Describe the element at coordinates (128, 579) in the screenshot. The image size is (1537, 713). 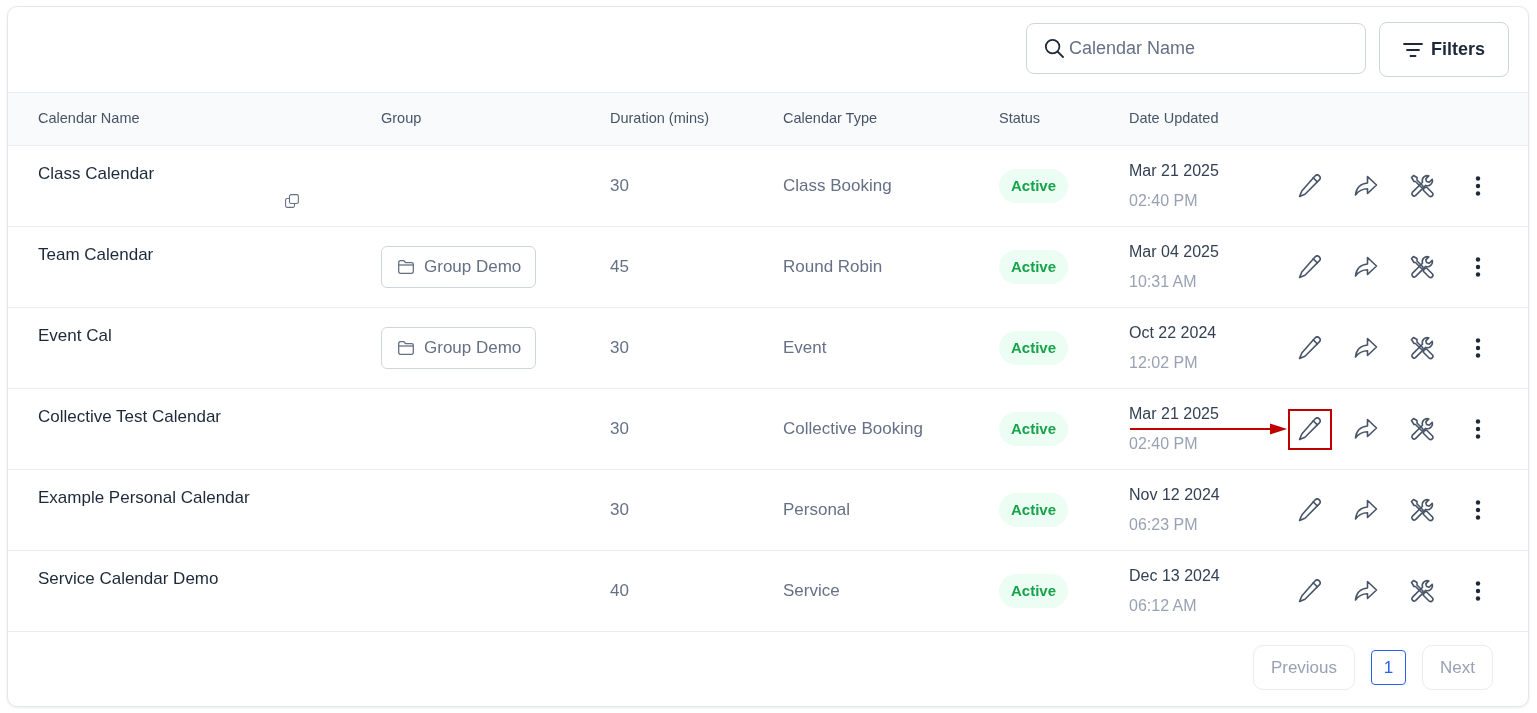
I see `calendar-name: Service Calendar Demo` at that location.